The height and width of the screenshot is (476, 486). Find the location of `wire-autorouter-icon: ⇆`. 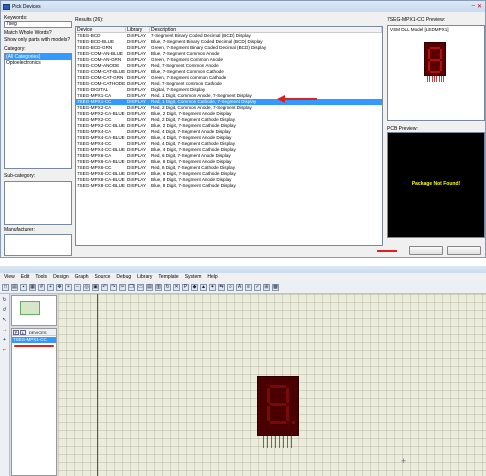

wire-autorouter-icon: ⇆ is located at coordinates (221, 287).